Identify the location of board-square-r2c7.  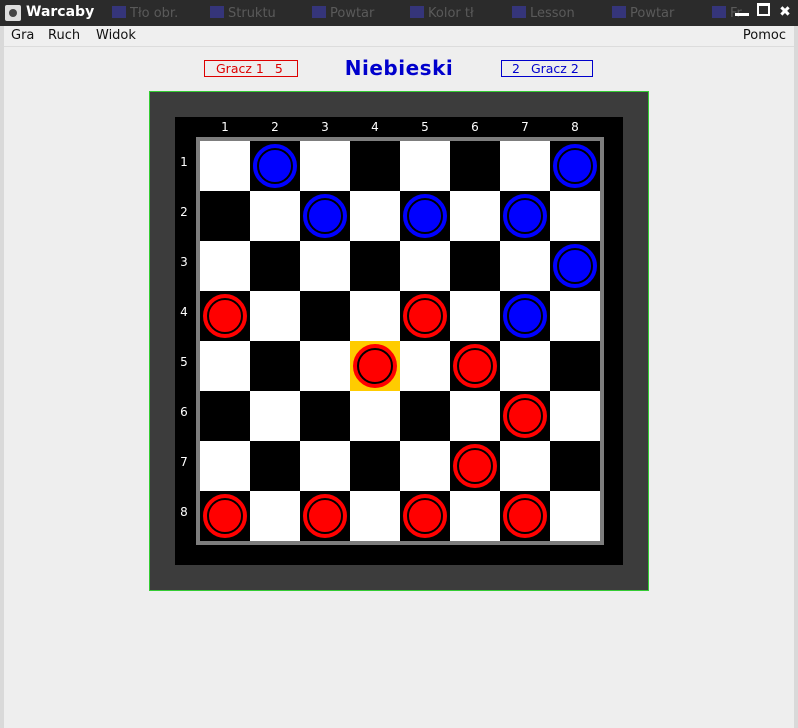
(525, 216).